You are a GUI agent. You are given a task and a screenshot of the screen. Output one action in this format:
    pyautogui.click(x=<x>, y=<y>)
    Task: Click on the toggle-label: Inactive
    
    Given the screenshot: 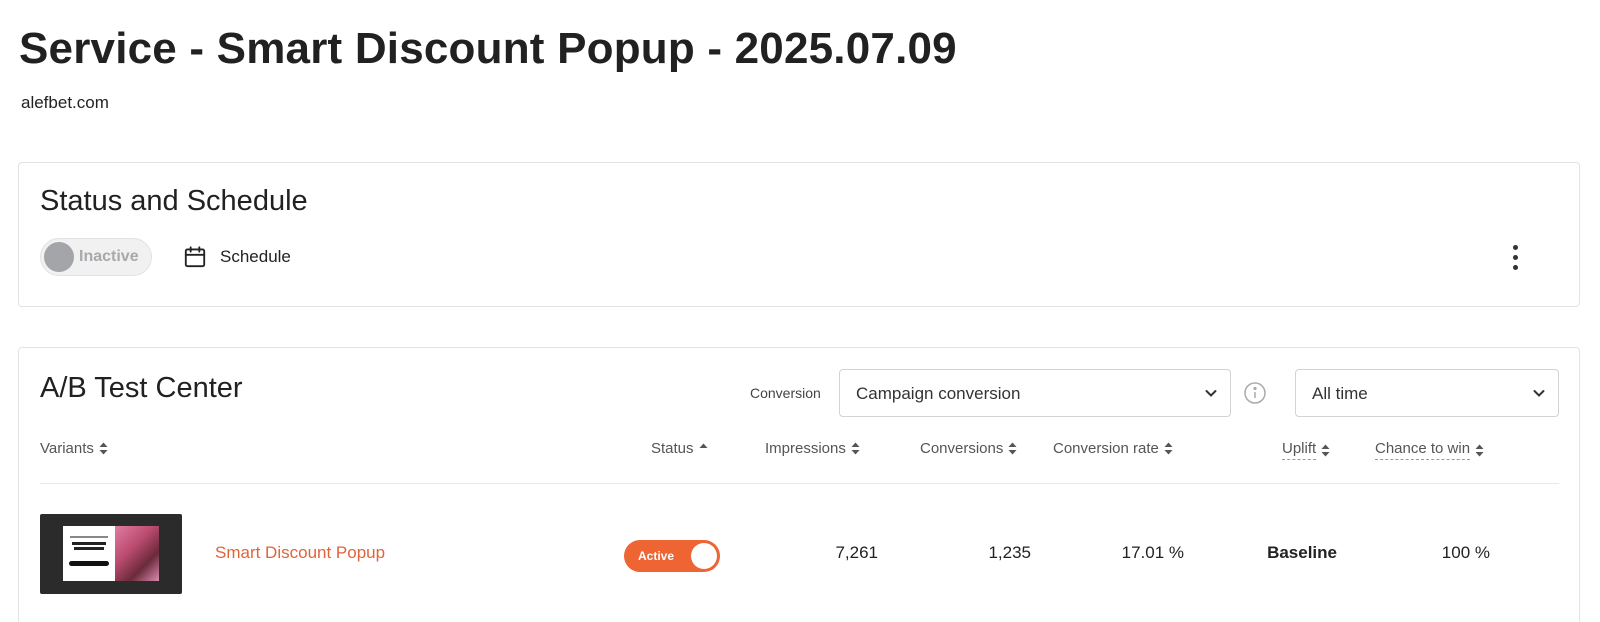 What is the action you would take?
    pyautogui.click(x=109, y=256)
    